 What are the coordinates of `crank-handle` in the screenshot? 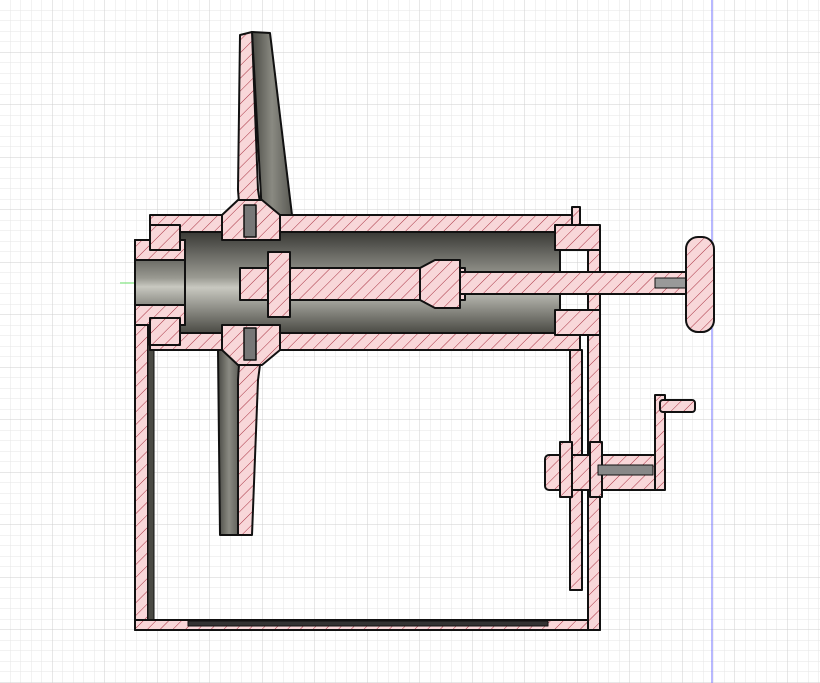 It's located at (677, 406).